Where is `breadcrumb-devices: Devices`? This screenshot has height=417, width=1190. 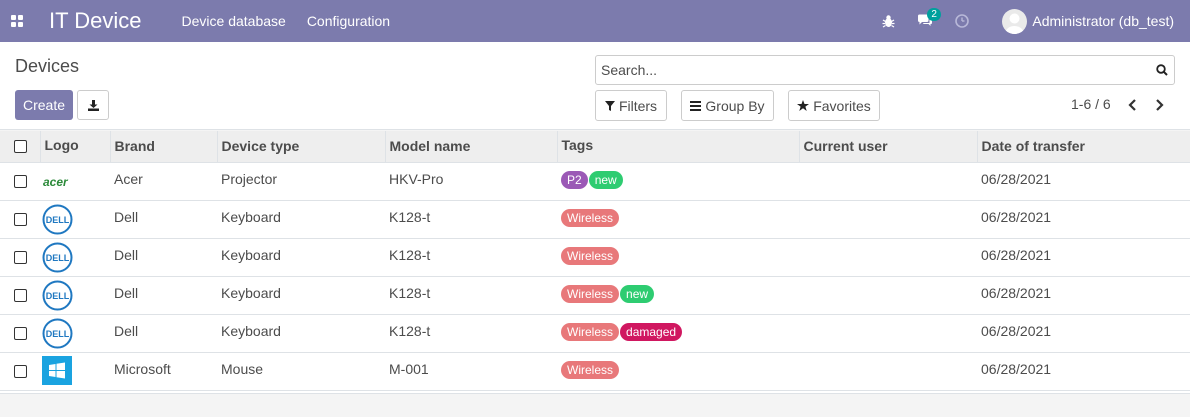 breadcrumb-devices: Devices is located at coordinates (47, 66).